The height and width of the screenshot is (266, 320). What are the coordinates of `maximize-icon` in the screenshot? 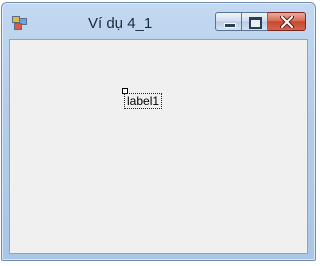 It's located at (255, 23).